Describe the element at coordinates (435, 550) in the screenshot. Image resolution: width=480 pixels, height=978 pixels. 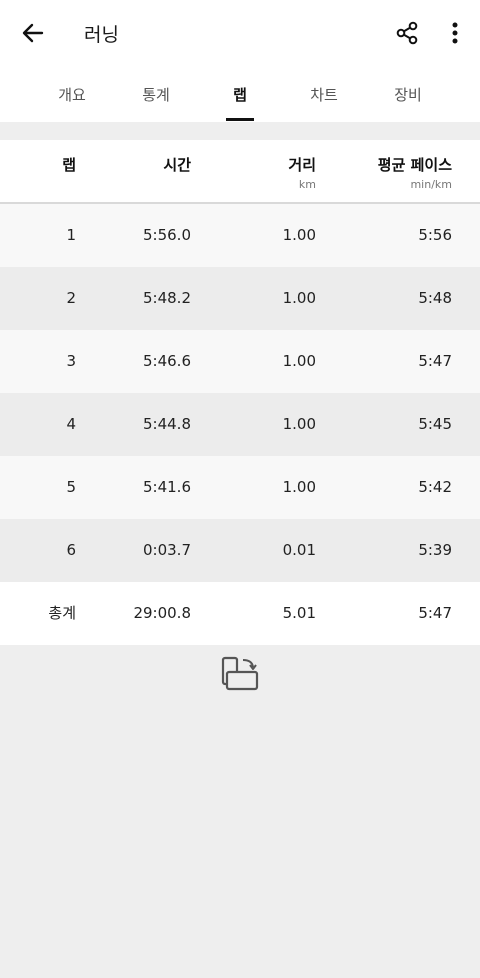
I see `lap-pace: 5:39` at that location.